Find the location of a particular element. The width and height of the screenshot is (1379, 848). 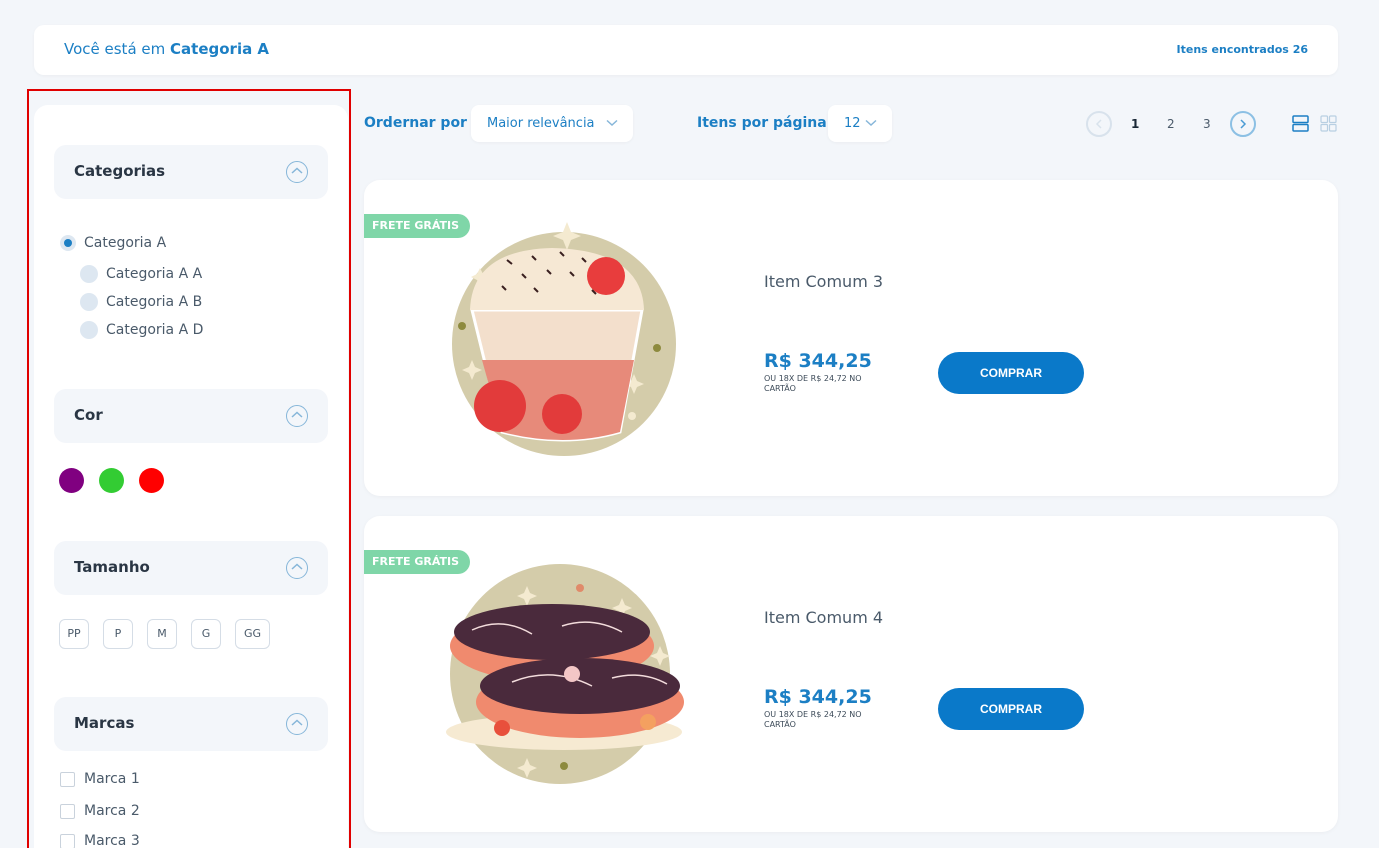

sort-select: Maior relevância is located at coordinates (552, 123).